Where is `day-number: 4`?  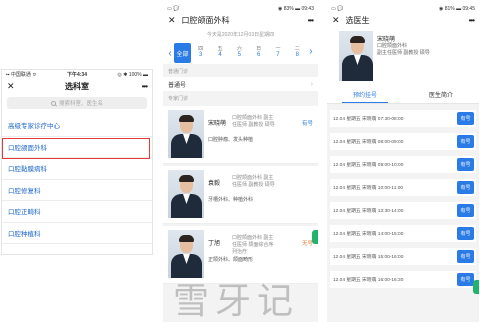
day-number: 4 is located at coordinates (220, 55).